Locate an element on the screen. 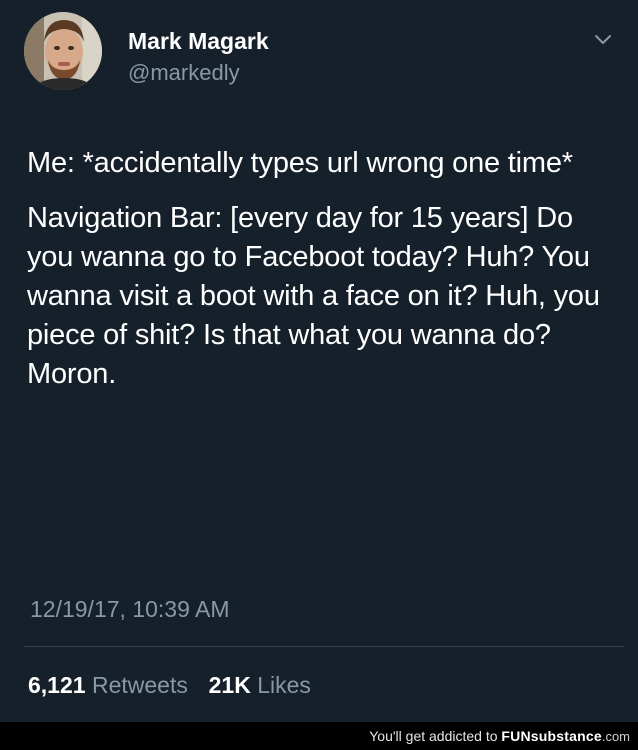  engagement-stats: 6,121 Retweets 21K Likes is located at coordinates (169, 685).